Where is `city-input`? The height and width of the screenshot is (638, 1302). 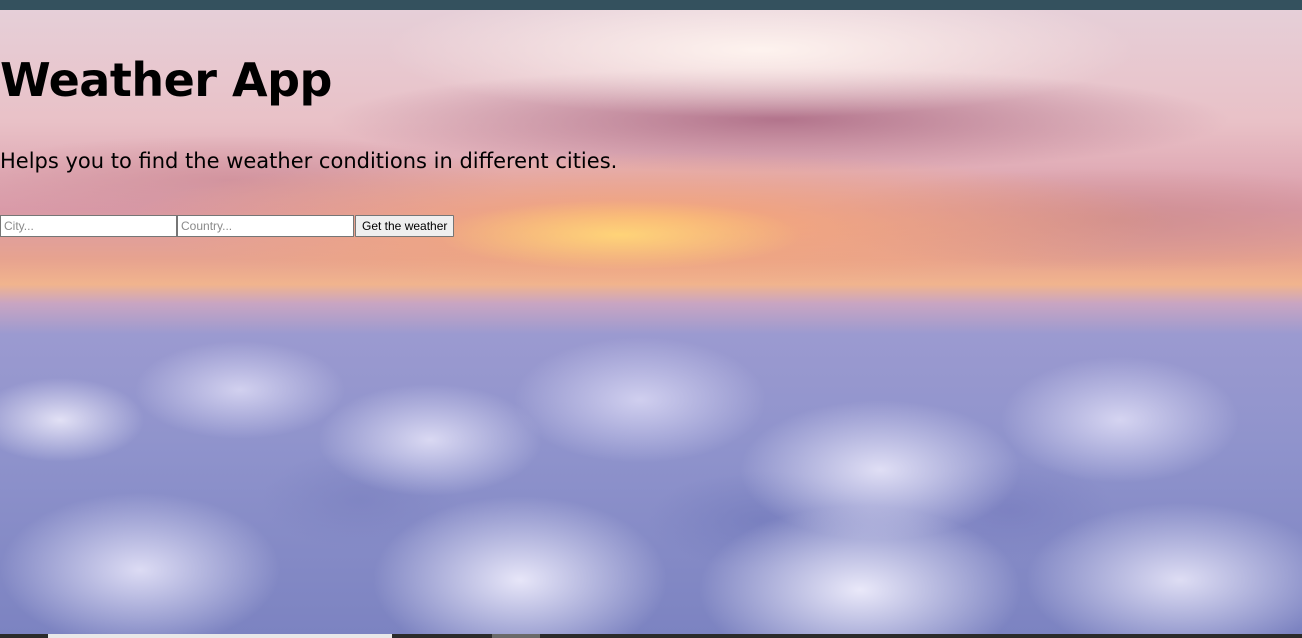
city-input is located at coordinates (88, 226).